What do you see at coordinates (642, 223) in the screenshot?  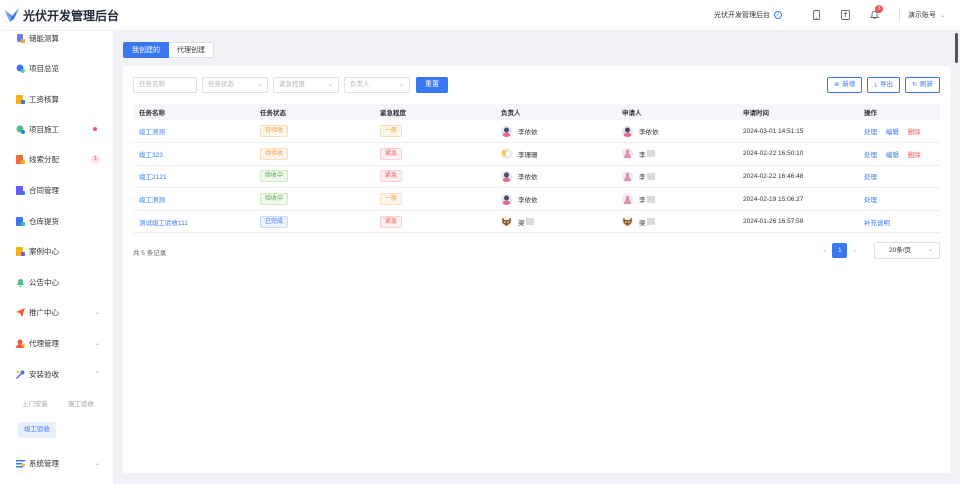 I see `applicant-name: 梁` at bounding box center [642, 223].